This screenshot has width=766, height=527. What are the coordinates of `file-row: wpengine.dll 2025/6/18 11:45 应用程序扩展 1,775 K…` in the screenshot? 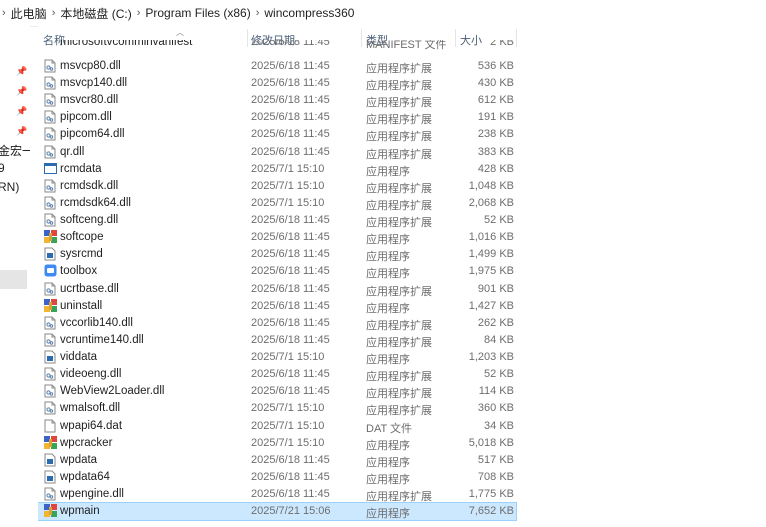 It's located at (277, 494).